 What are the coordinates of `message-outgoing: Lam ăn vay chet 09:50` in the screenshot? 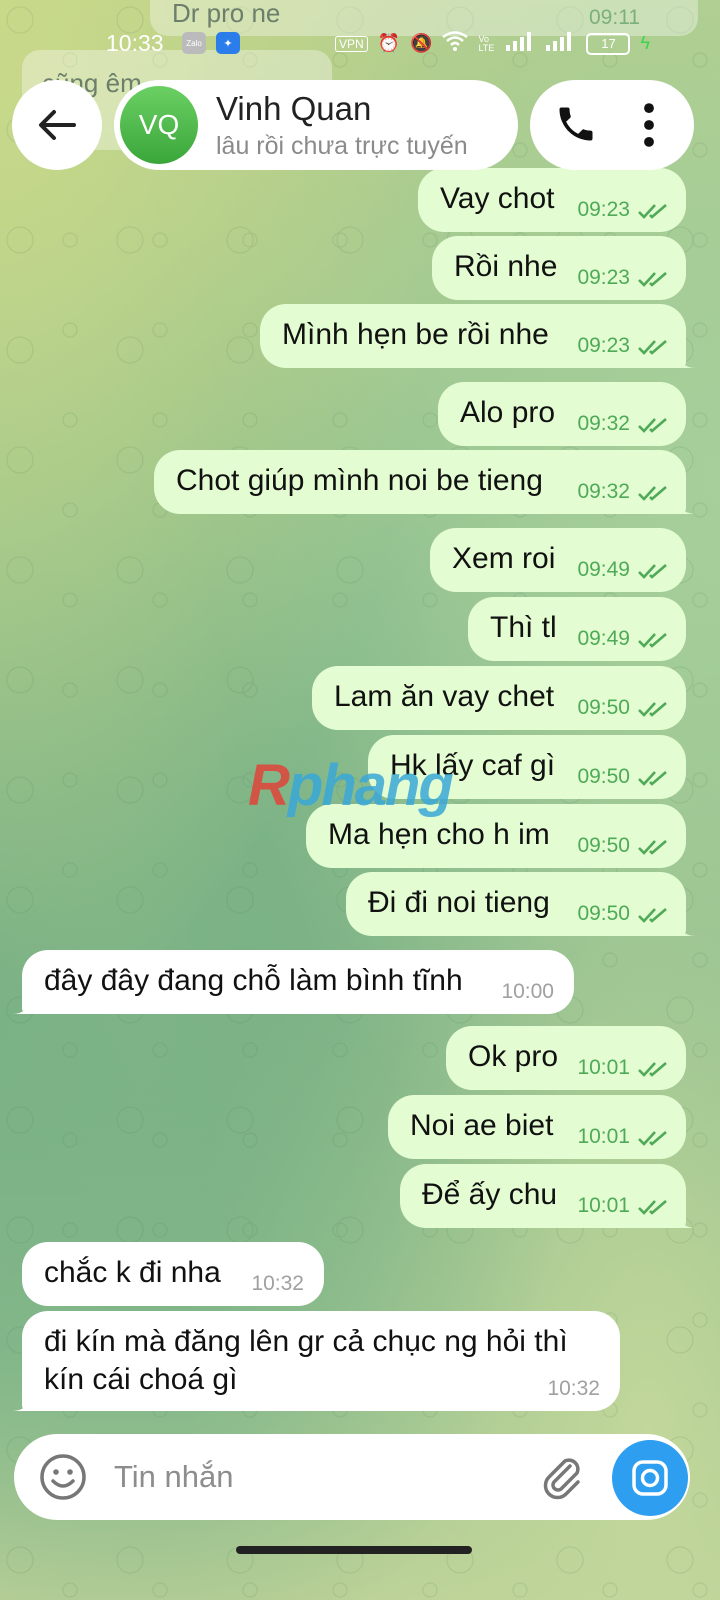 It's located at (499, 698).